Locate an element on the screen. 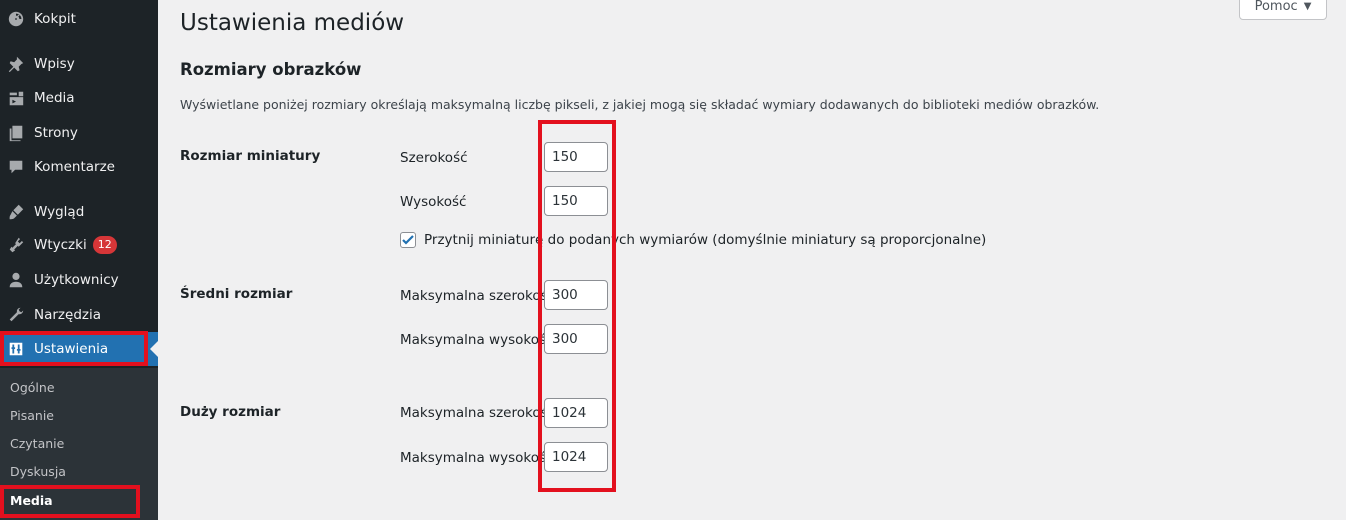 This screenshot has height=520, width=1346. thumbnail-width-label: Szerokość is located at coordinates (434, 158).